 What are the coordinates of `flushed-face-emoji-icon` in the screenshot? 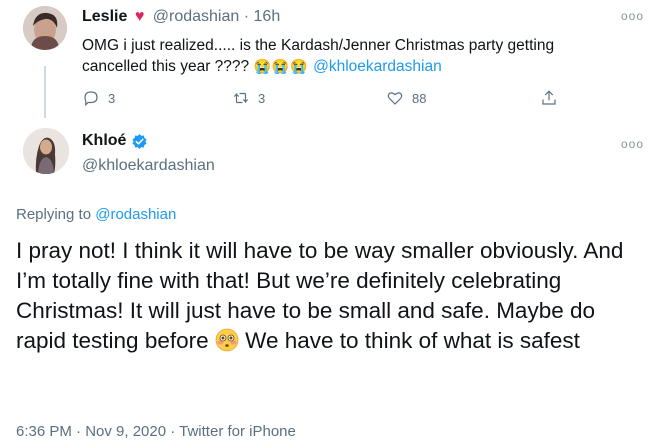 It's located at (227, 340).